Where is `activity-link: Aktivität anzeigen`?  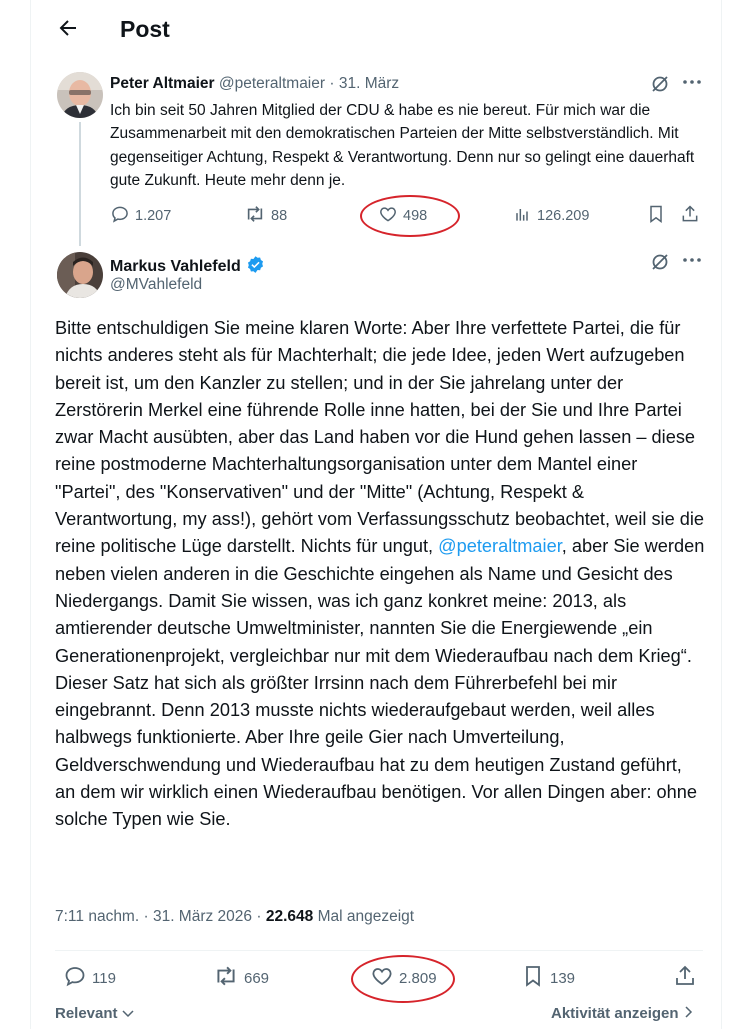 activity-link: Aktivität anzeigen is located at coordinates (622, 1013).